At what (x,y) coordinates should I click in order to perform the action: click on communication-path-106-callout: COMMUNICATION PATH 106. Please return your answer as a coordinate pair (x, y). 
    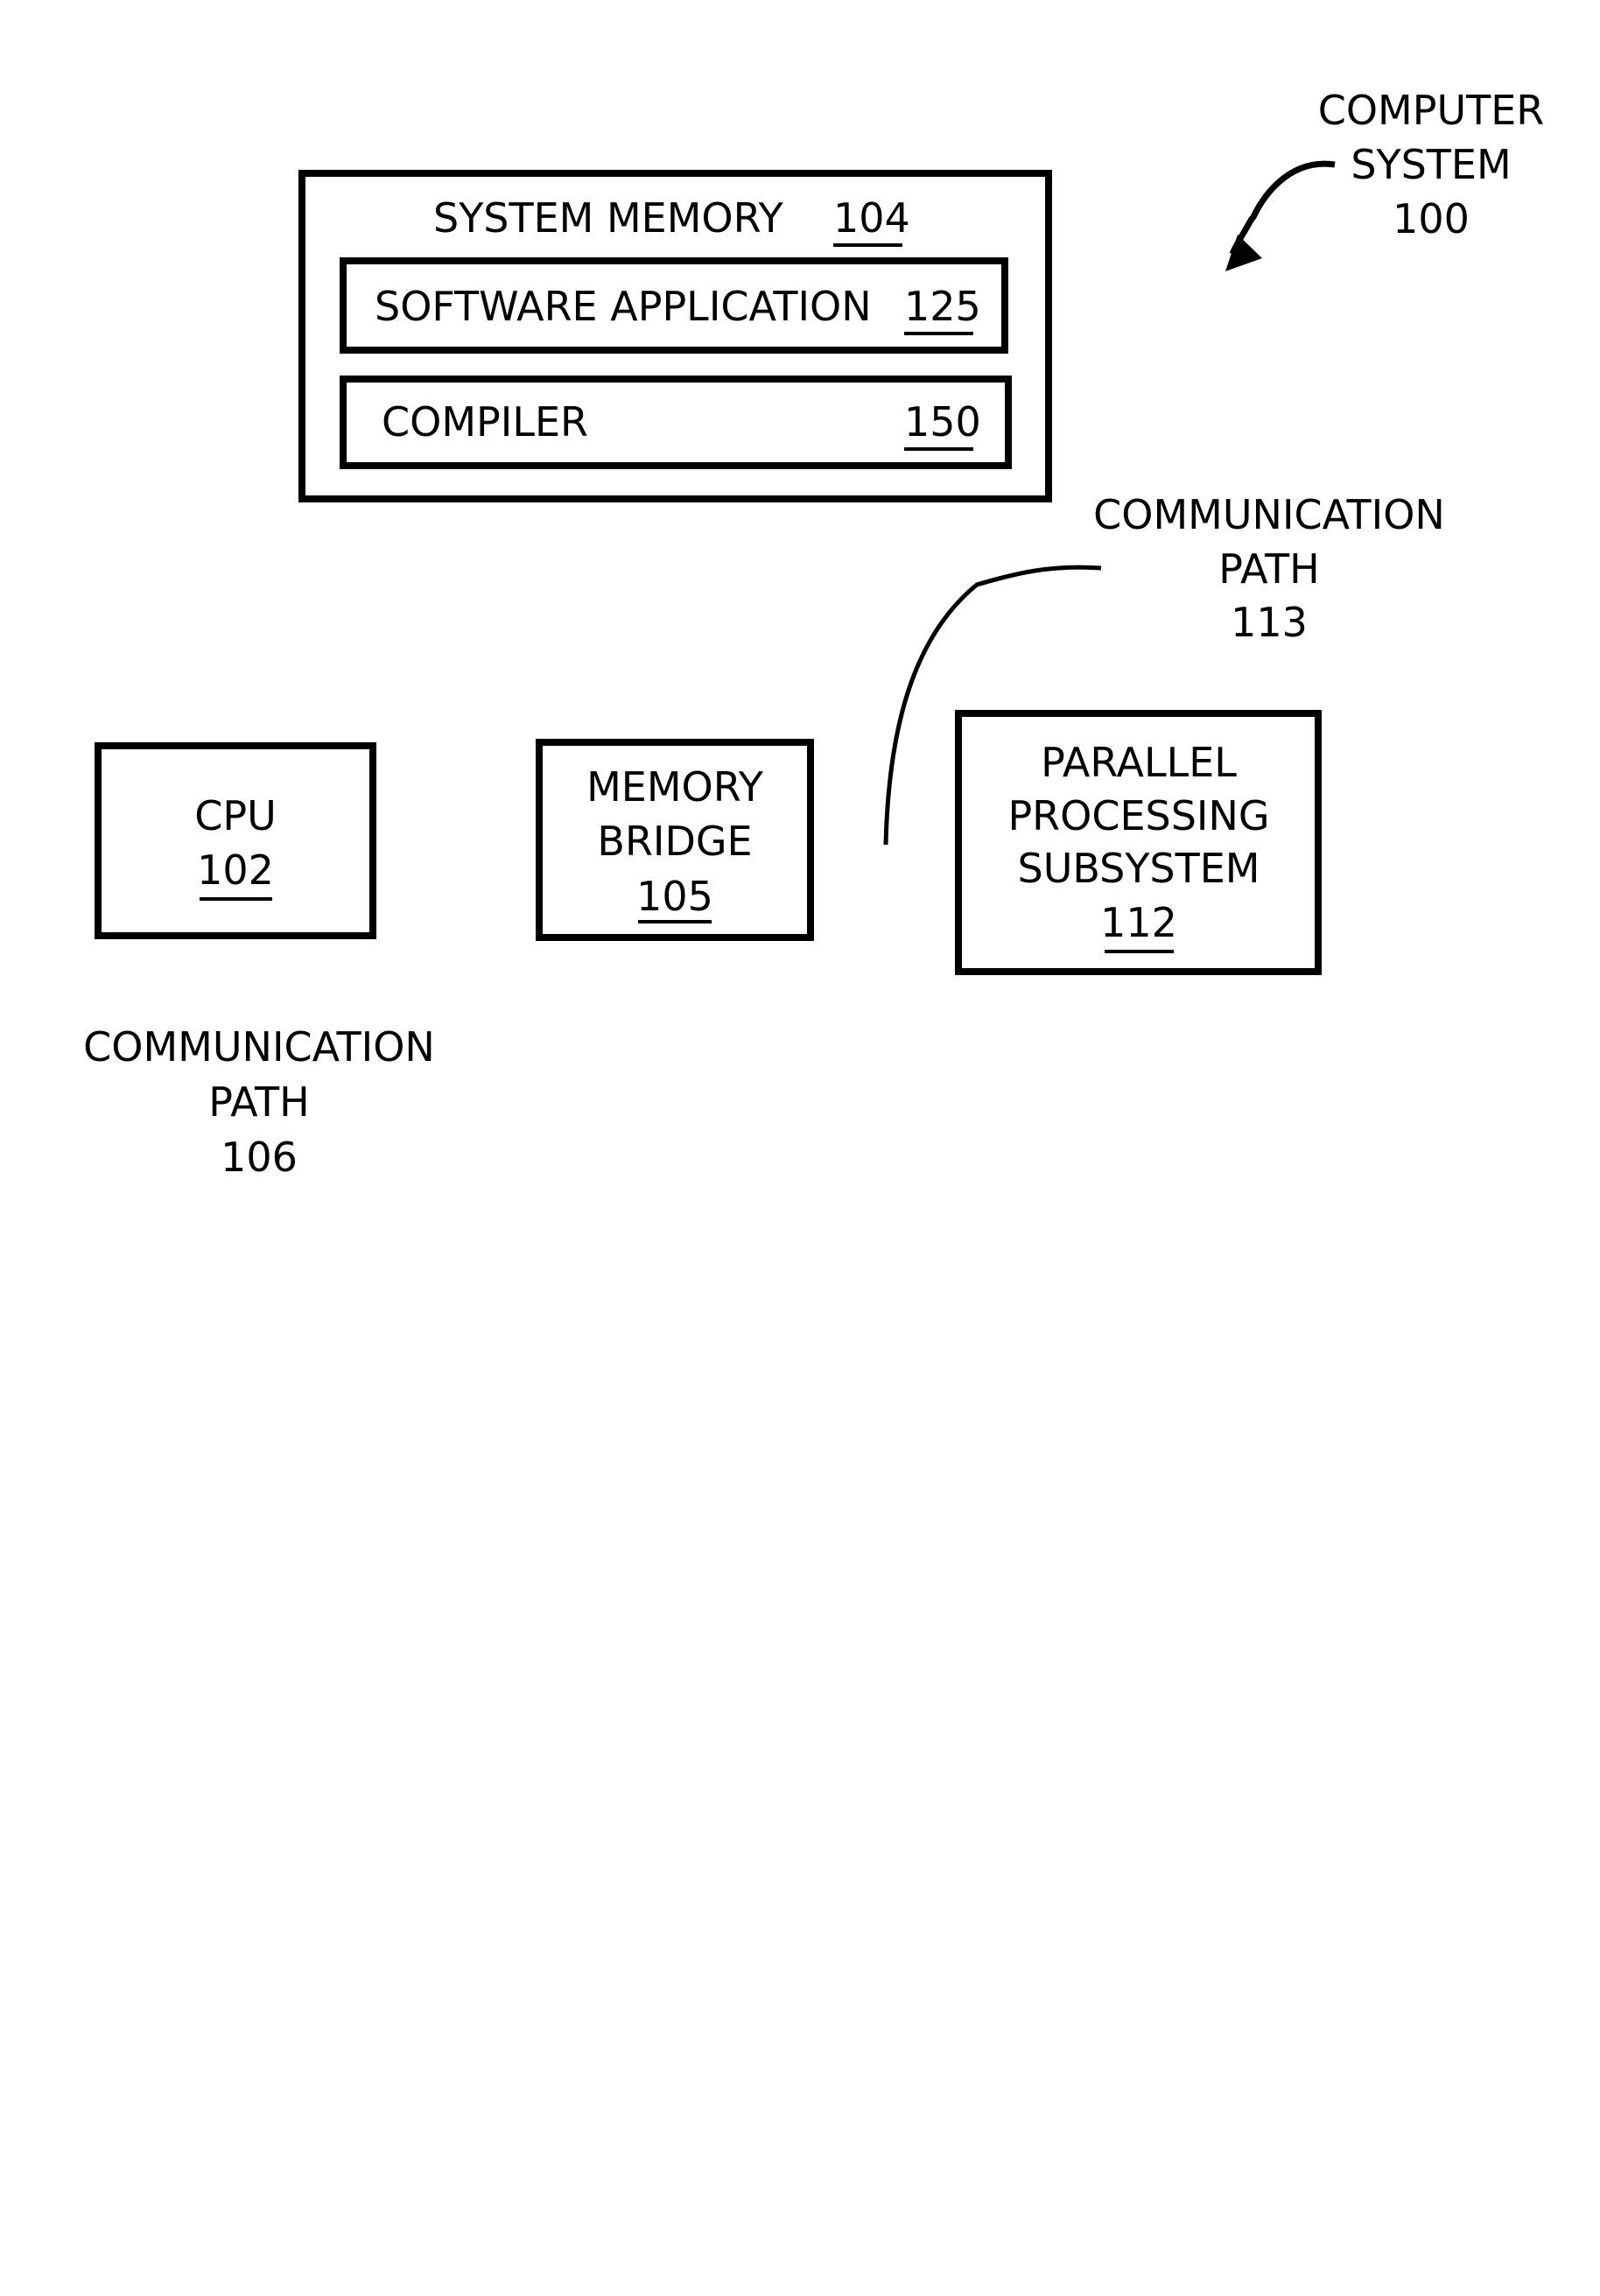
    Looking at the image, I should click on (259, 1102).